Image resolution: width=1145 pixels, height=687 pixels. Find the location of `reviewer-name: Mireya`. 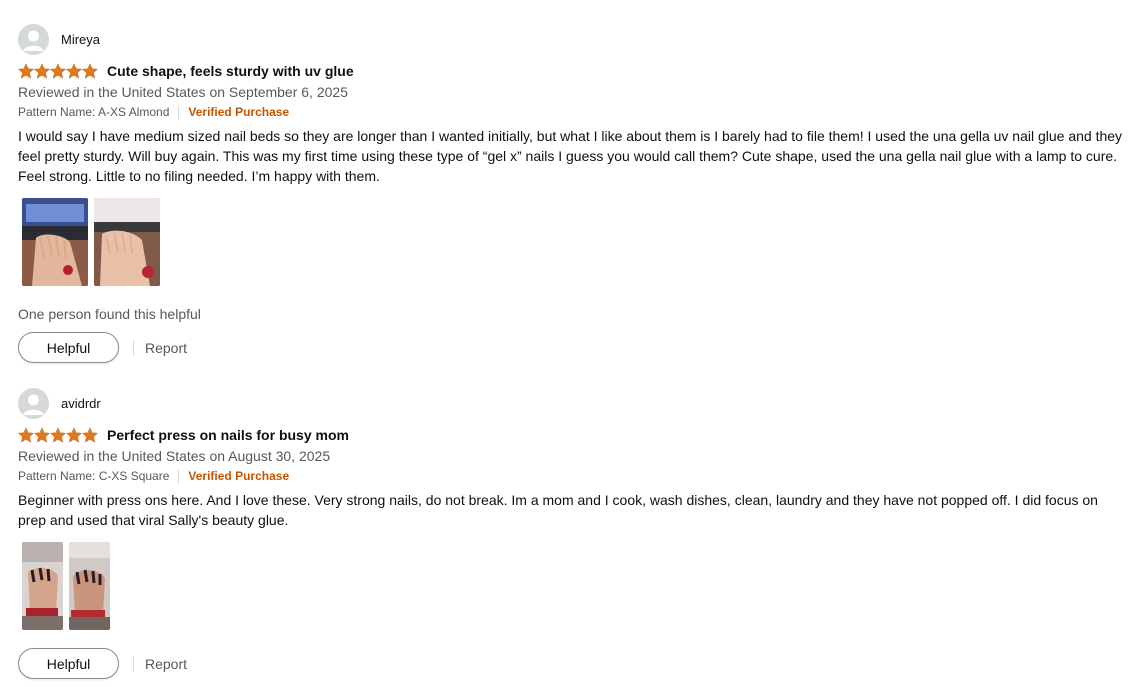

reviewer-name: Mireya is located at coordinates (80, 39).